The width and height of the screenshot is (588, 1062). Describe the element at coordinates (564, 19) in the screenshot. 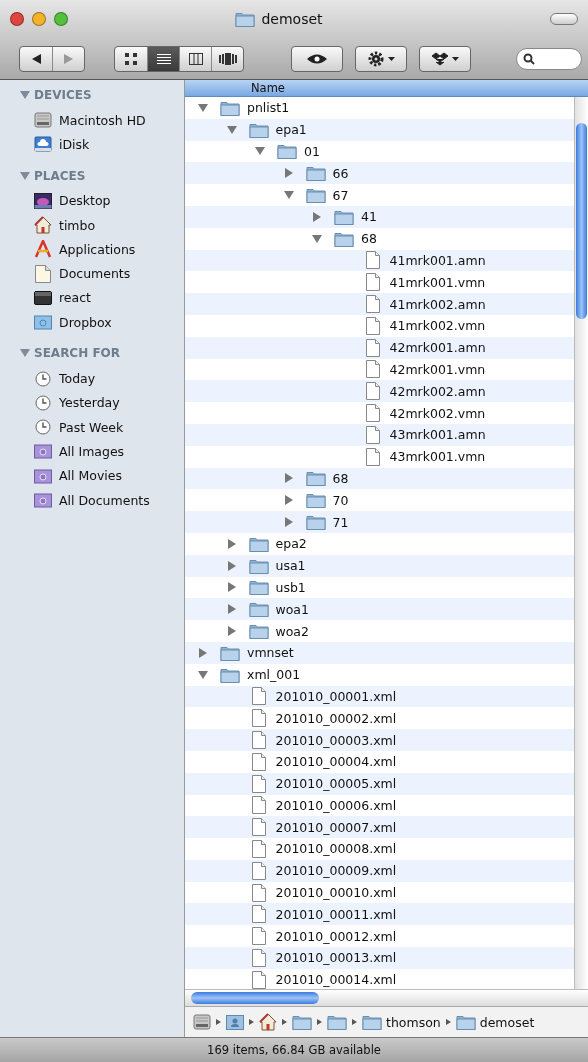

I see `toolbar-toggle-button` at that location.